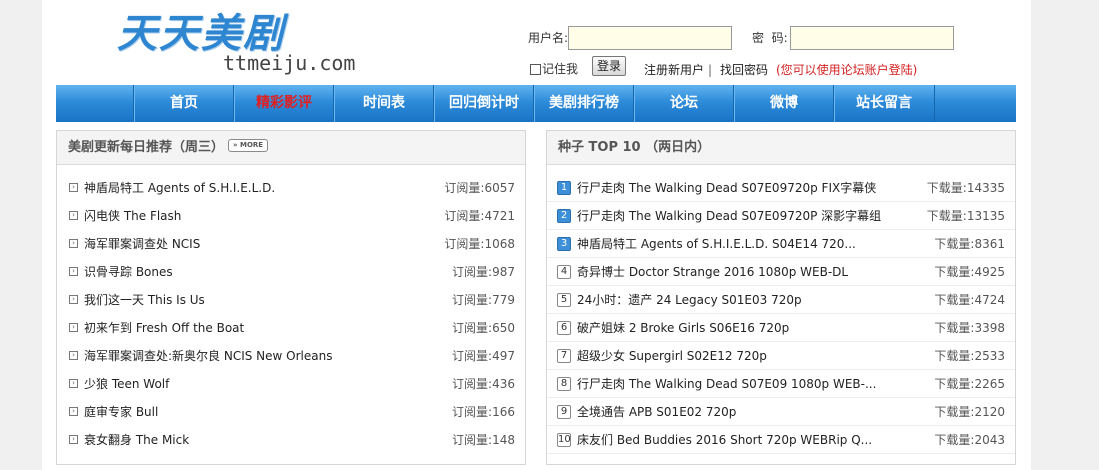  I want to click on rank-badge: 6, so click(564, 328).